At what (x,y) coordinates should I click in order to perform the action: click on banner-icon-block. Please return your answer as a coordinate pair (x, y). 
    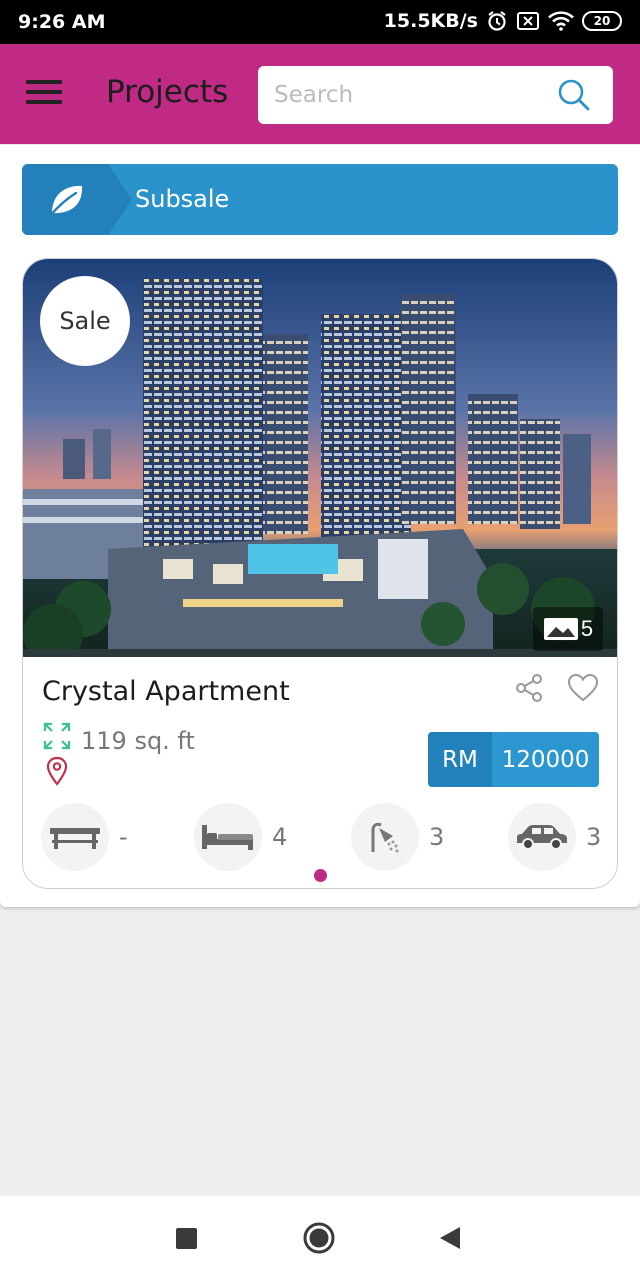
    Looking at the image, I should click on (77, 199).